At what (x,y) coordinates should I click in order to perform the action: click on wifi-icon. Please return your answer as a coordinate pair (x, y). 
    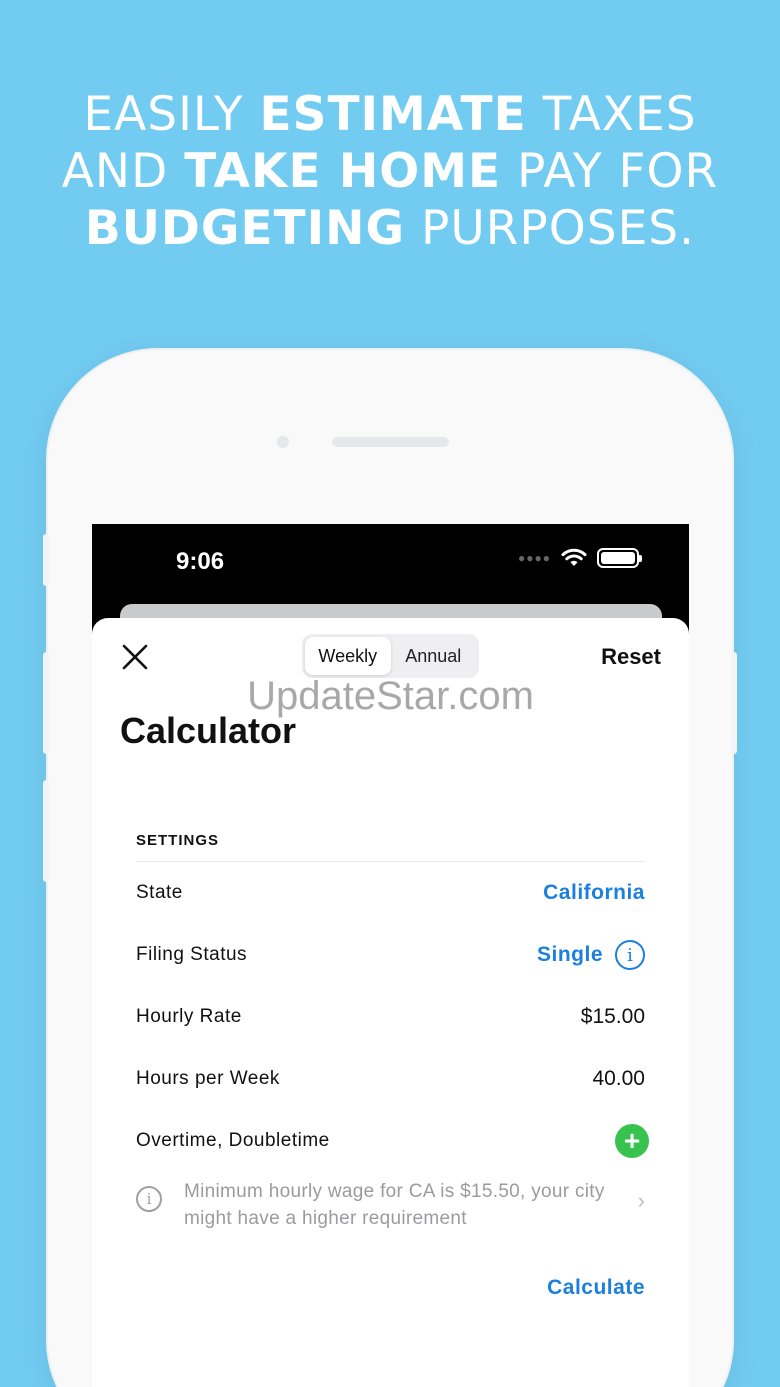
    Looking at the image, I should click on (574, 557).